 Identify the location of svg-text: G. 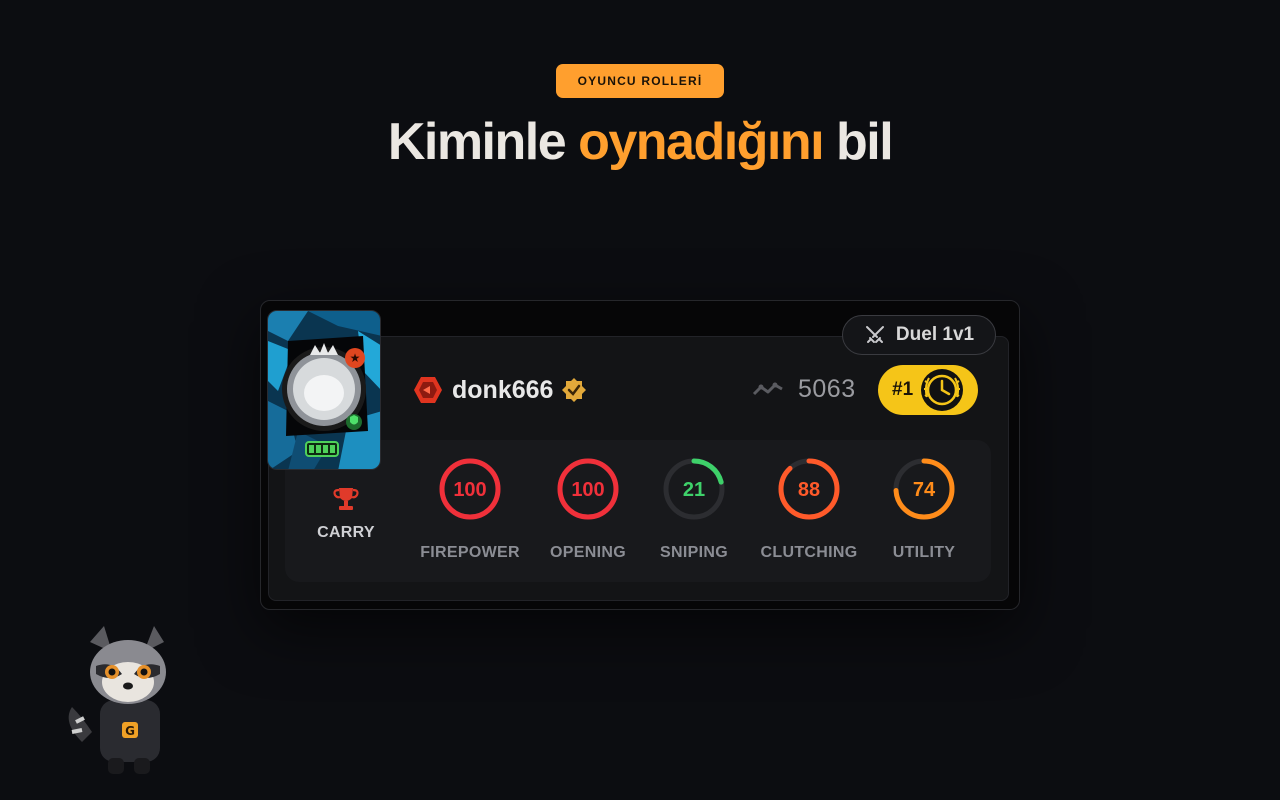
(130, 731).